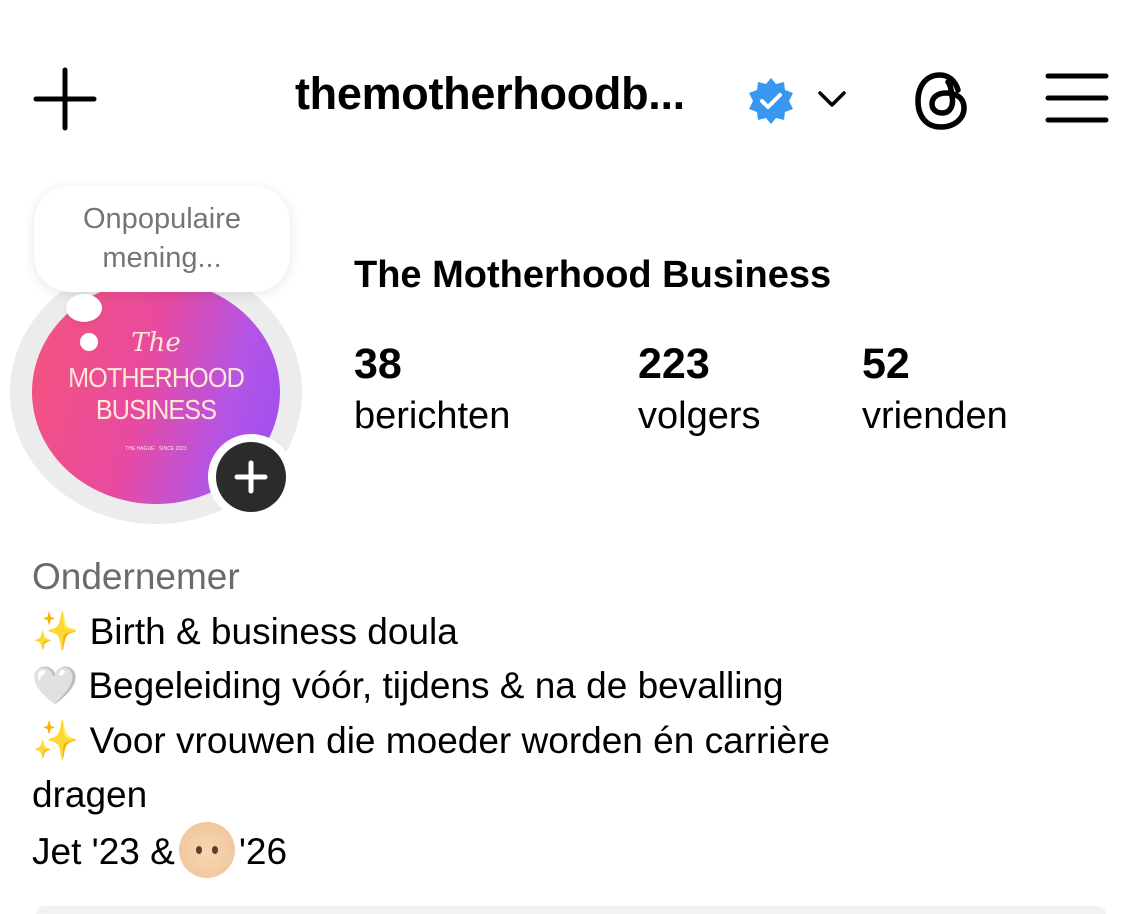  I want to click on stat-followers: 223 volgers, so click(699, 390).